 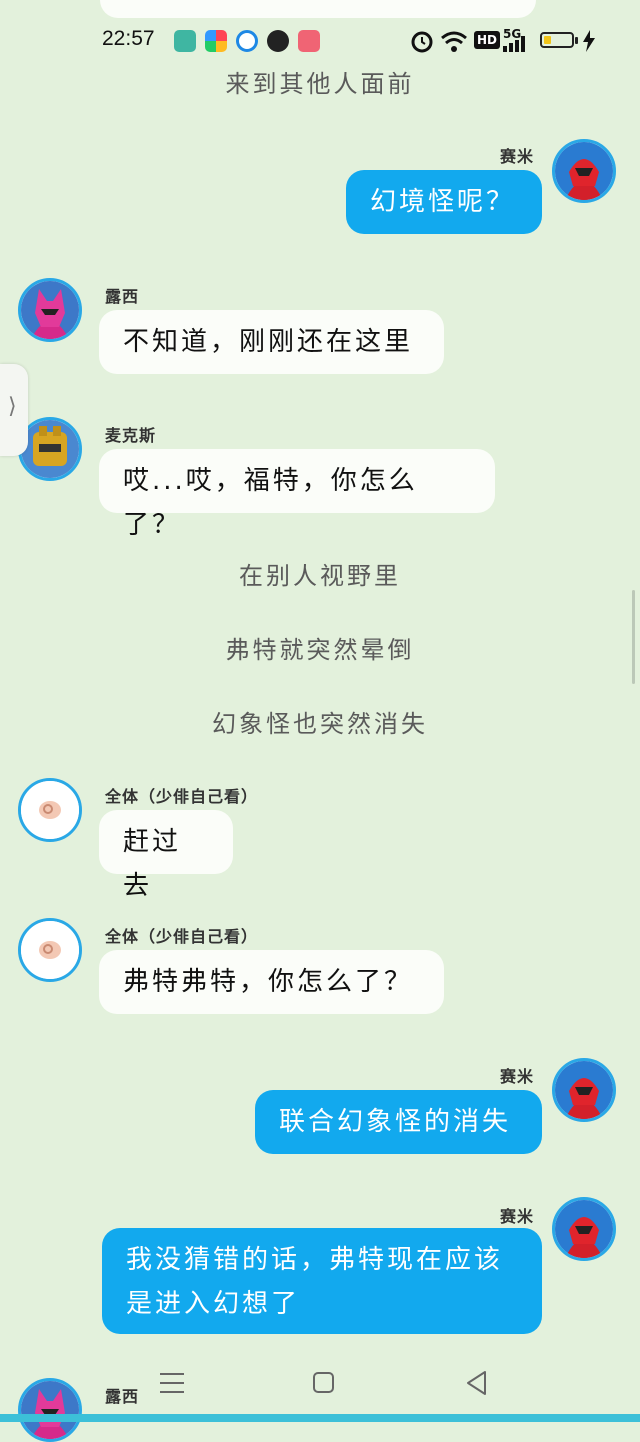 I want to click on chevron-right-icon: ⟩, so click(x=12, y=406).